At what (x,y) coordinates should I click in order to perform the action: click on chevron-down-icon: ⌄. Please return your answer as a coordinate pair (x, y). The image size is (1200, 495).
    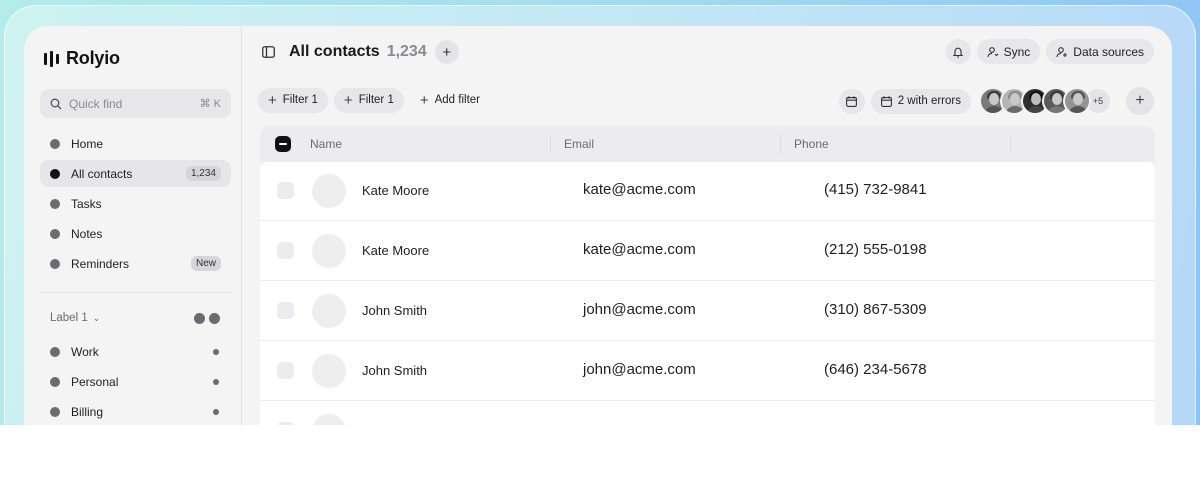
    Looking at the image, I should click on (96, 317).